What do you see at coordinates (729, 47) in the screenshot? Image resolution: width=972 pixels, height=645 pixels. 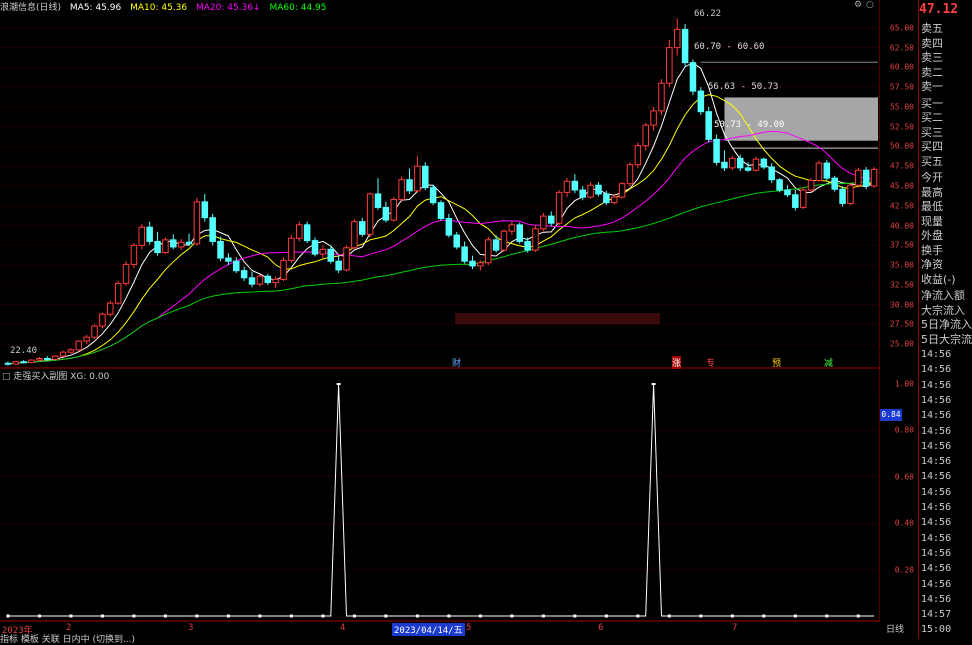 I see `zone-label-1: 60.70 - 60.60` at bounding box center [729, 47].